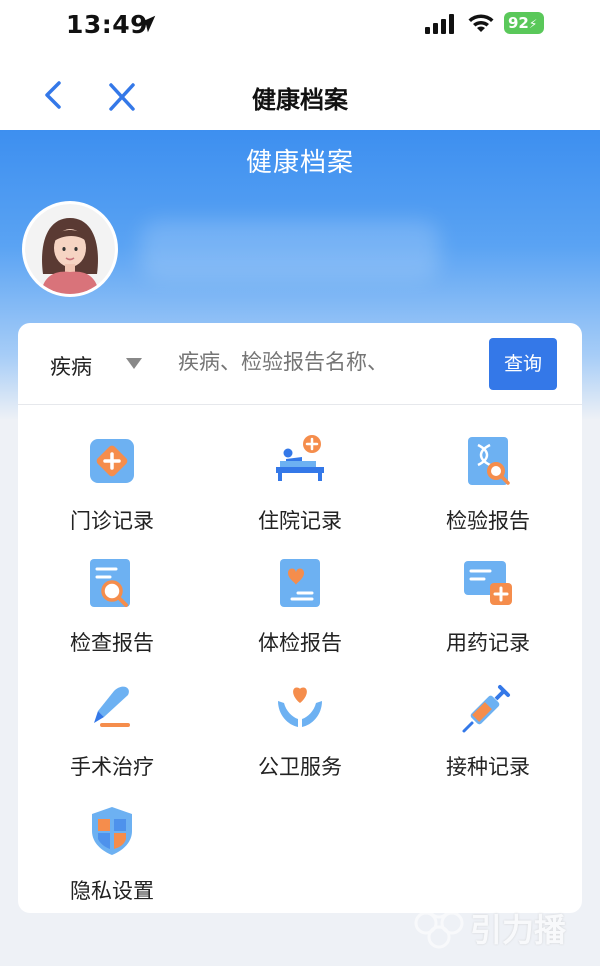 This screenshot has width=600, height=966. I want to click on hospital-bed-icon, so click(300, 458).